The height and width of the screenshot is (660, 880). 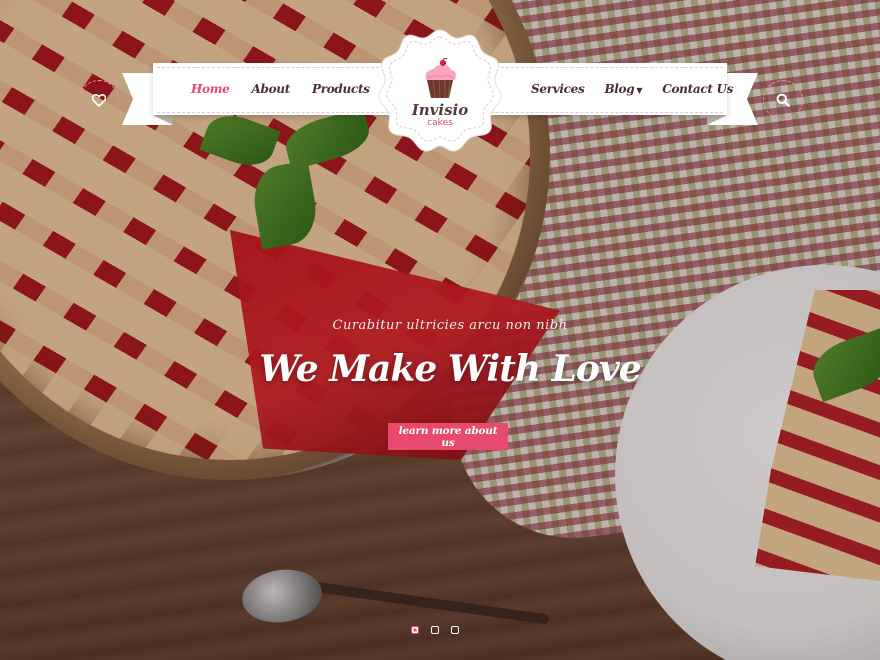 I want to click on nav-item-blog-label: Blog, so click(x=619, y=89).